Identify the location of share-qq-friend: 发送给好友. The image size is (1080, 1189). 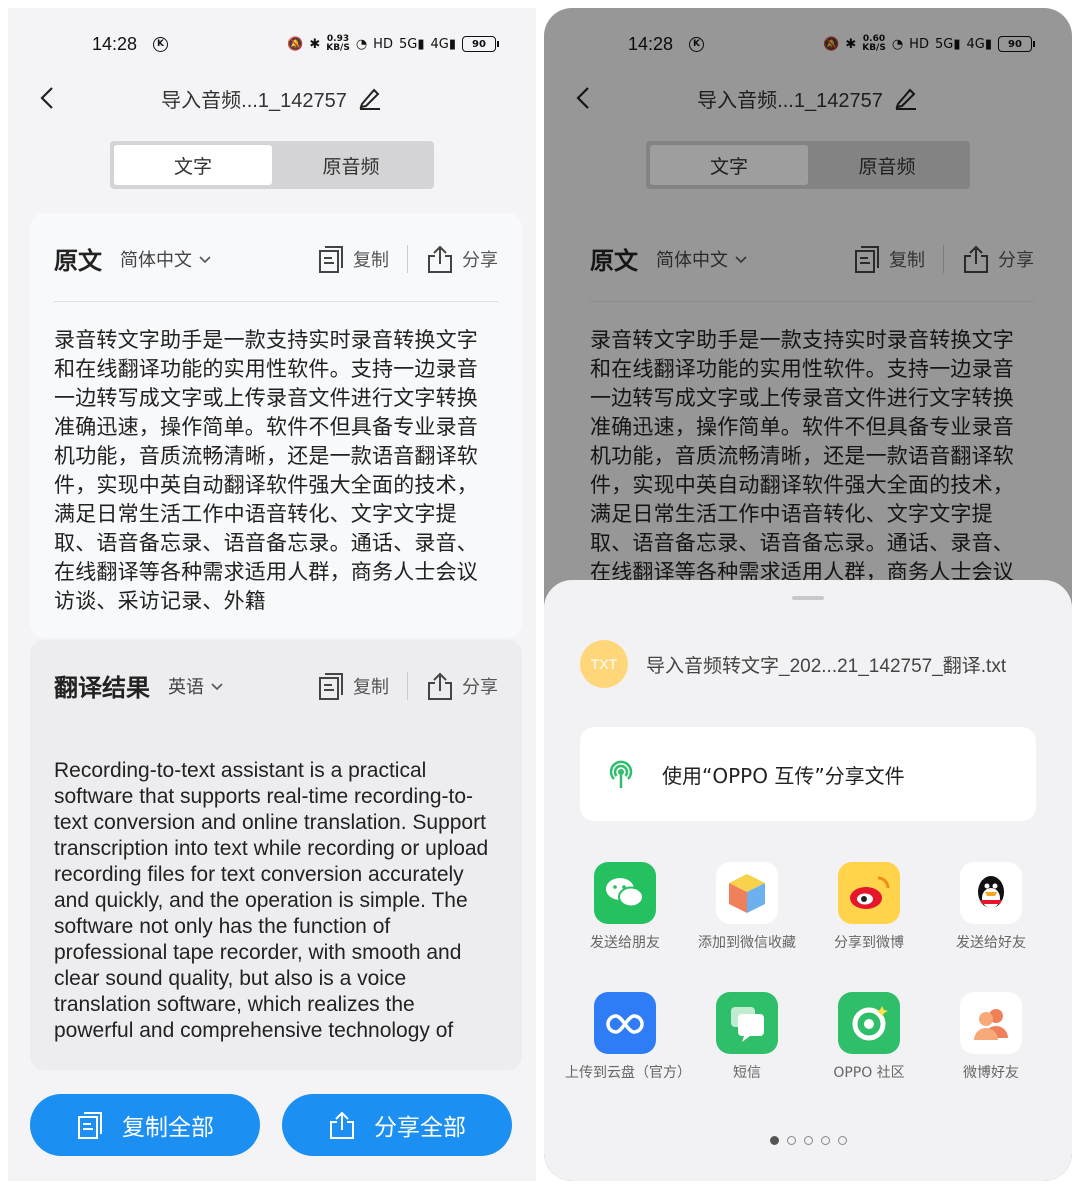
(991, 907).